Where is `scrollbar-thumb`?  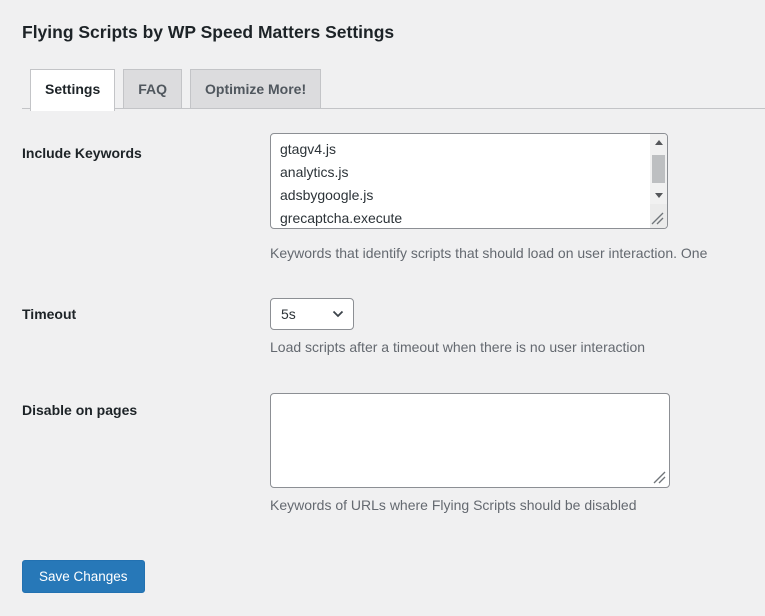
scrollbar-thumb is located at coordinates (658, 169).